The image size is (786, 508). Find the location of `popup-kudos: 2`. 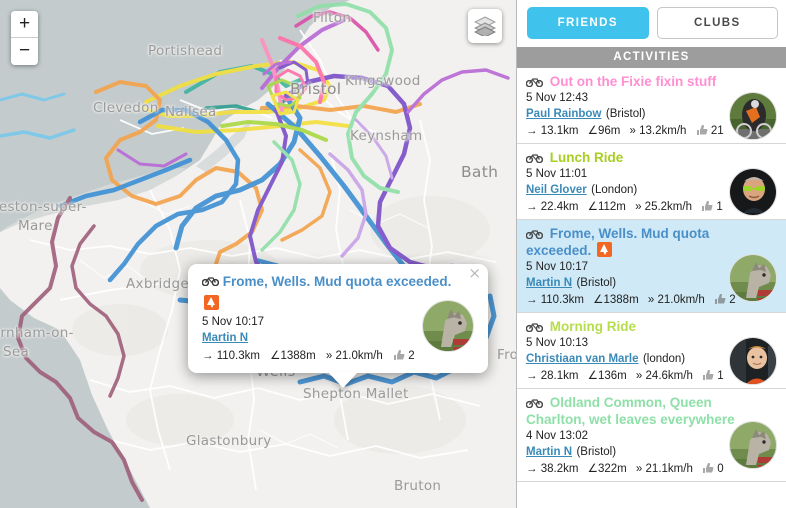

popup-kudos: 2 is located at coordinates (404, 355).